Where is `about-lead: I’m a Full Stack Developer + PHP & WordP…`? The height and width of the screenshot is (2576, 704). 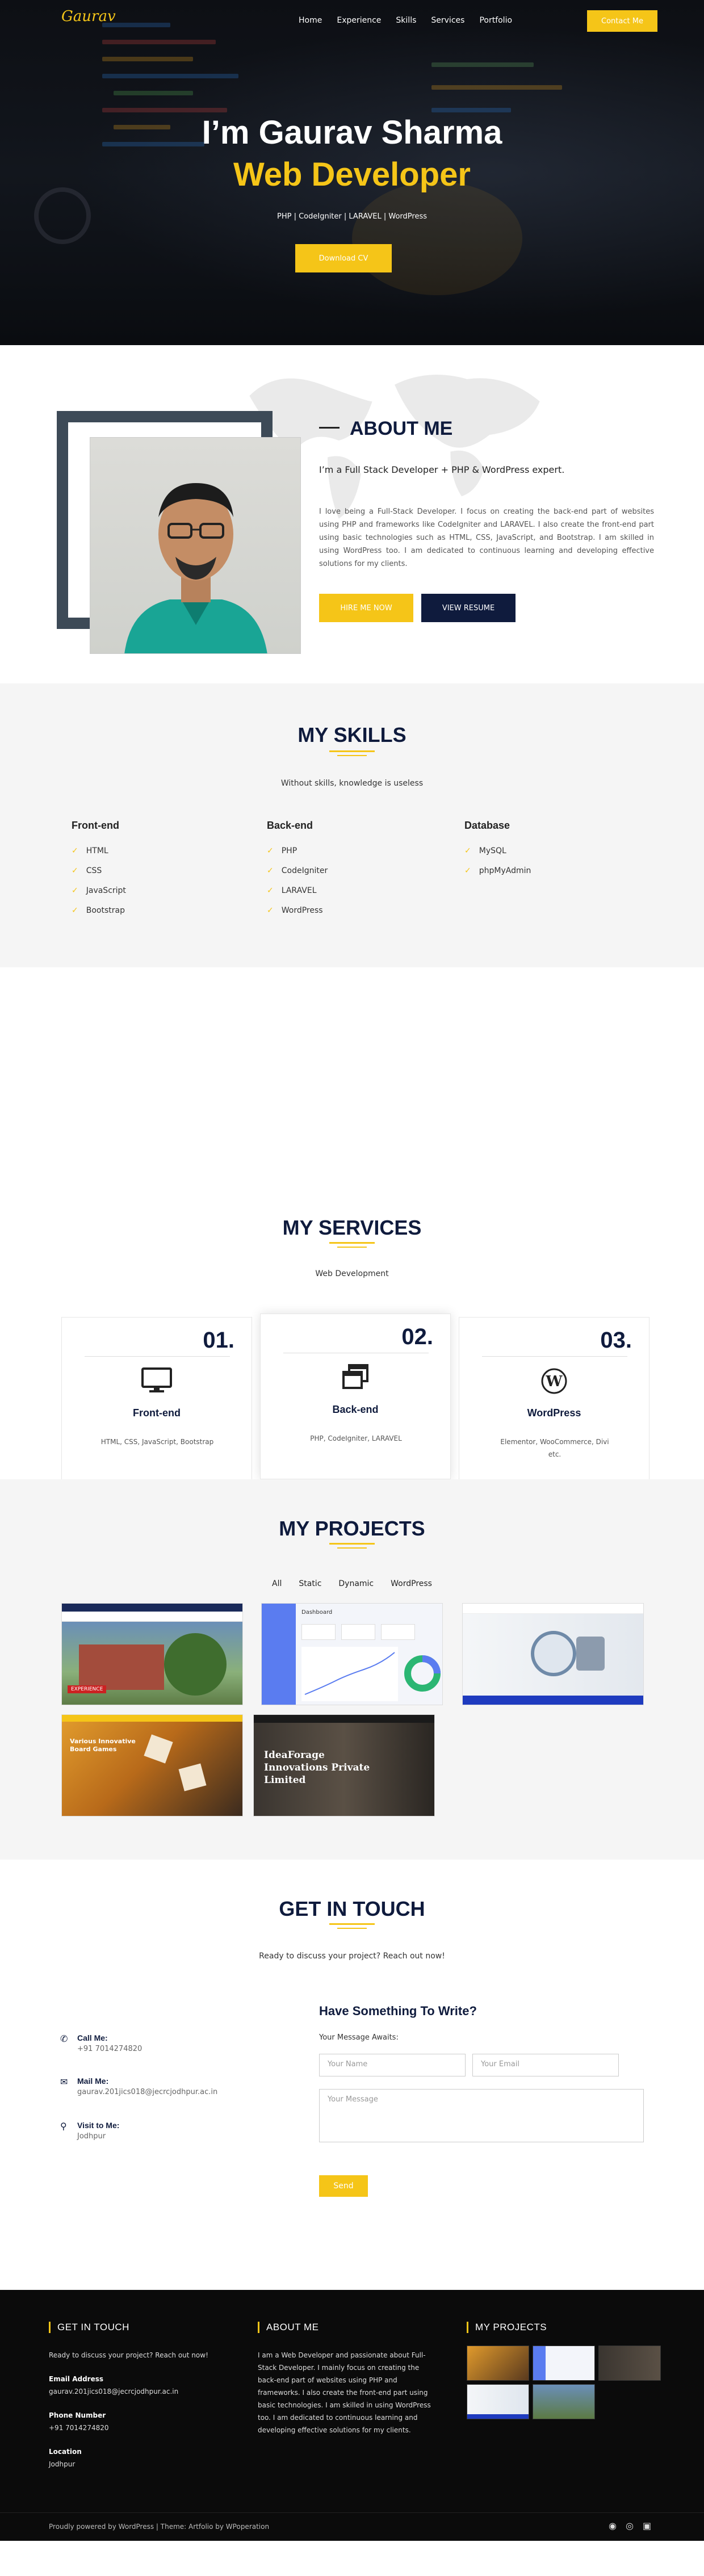 about-lead: I’m a Full Stack Developer + PHP & WordP… is located at coordinates (442, 470).